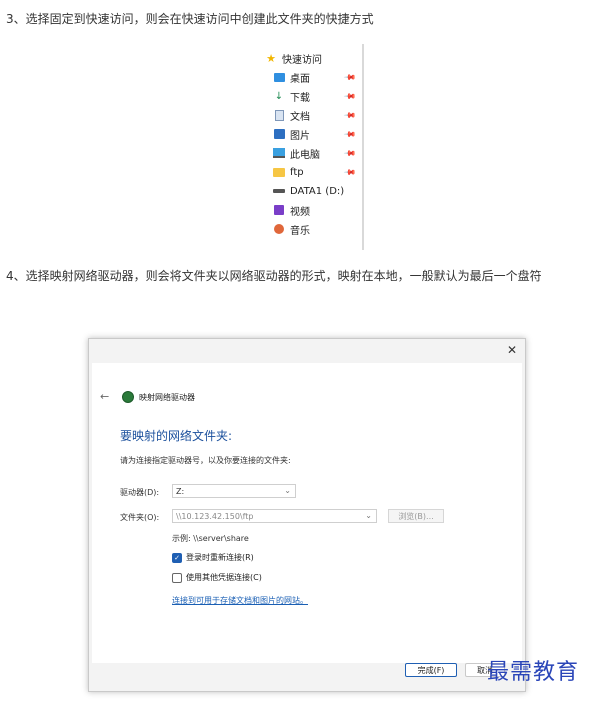 Image resolution: width=609 pixels, height=701 pixels. What do you see at coordinates (279, 134) in the screenshot?
I see `picture-icon` at bounding box center [279, 134].